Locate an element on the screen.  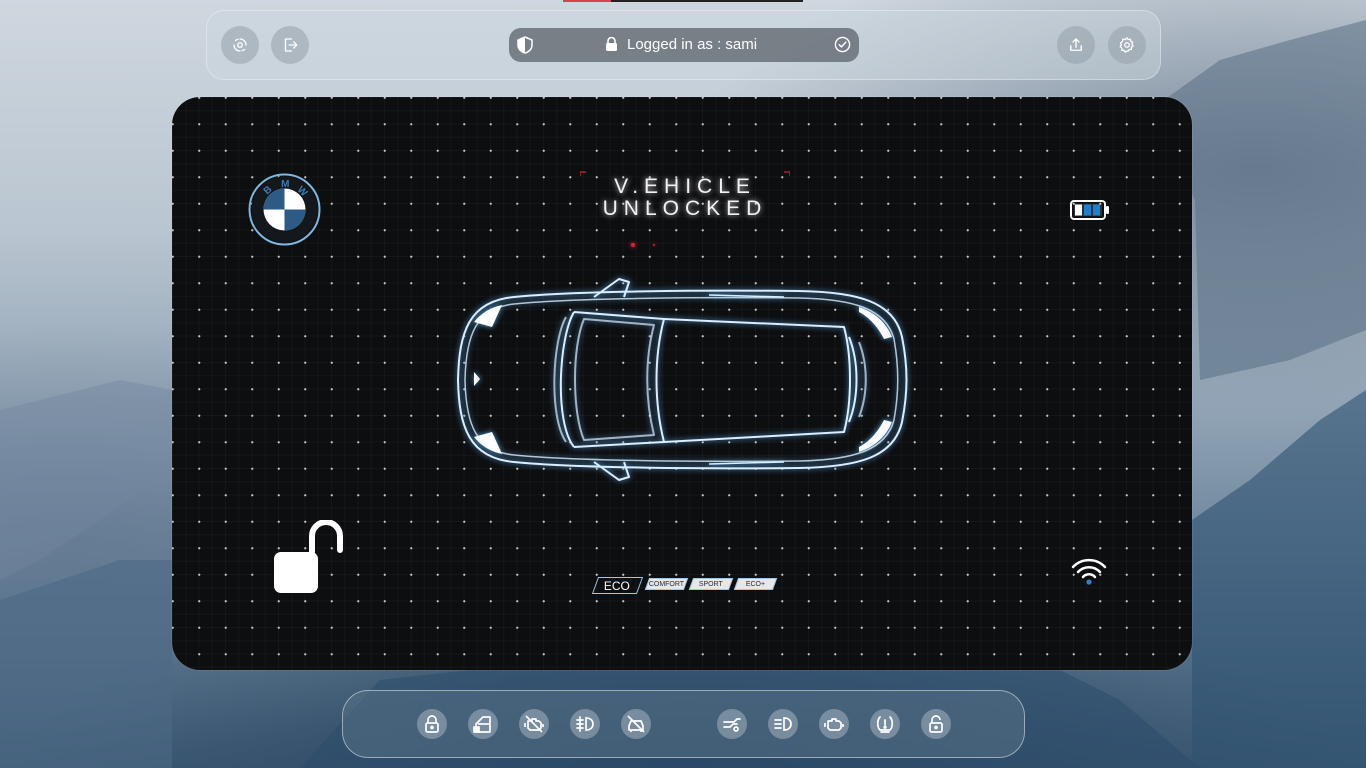
engine-off-icon is located at coordinates (534, 724).